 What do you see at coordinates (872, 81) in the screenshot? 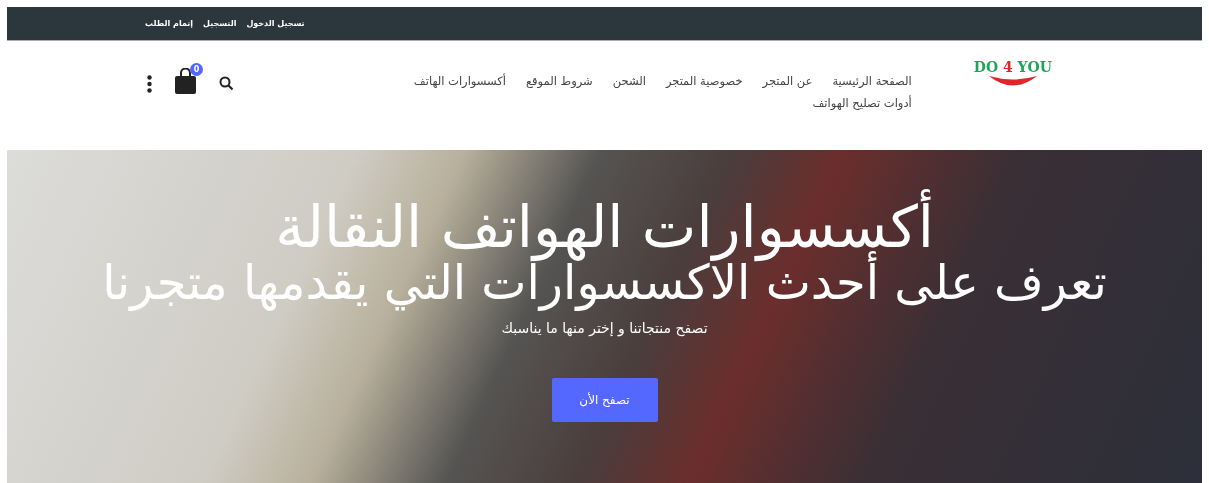
I see `nav-link: الصفحة الرئيسية` at bounding box center [872, 81].